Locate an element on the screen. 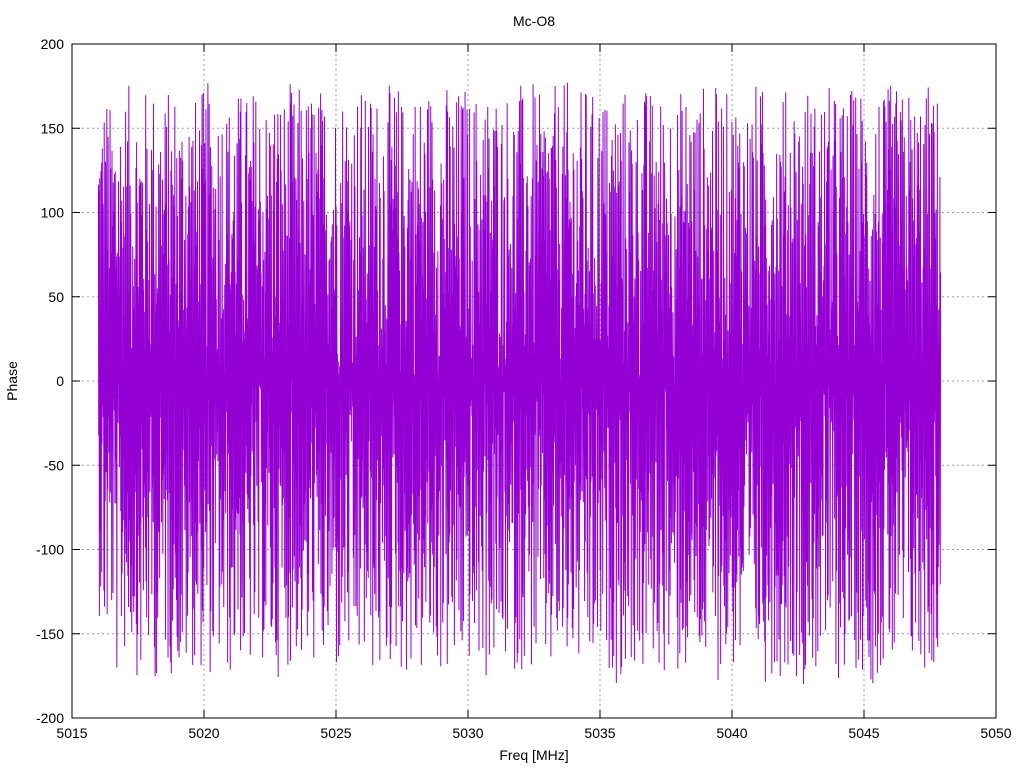  chart-title: Mc-O8 is located at coordinates (534, 21).